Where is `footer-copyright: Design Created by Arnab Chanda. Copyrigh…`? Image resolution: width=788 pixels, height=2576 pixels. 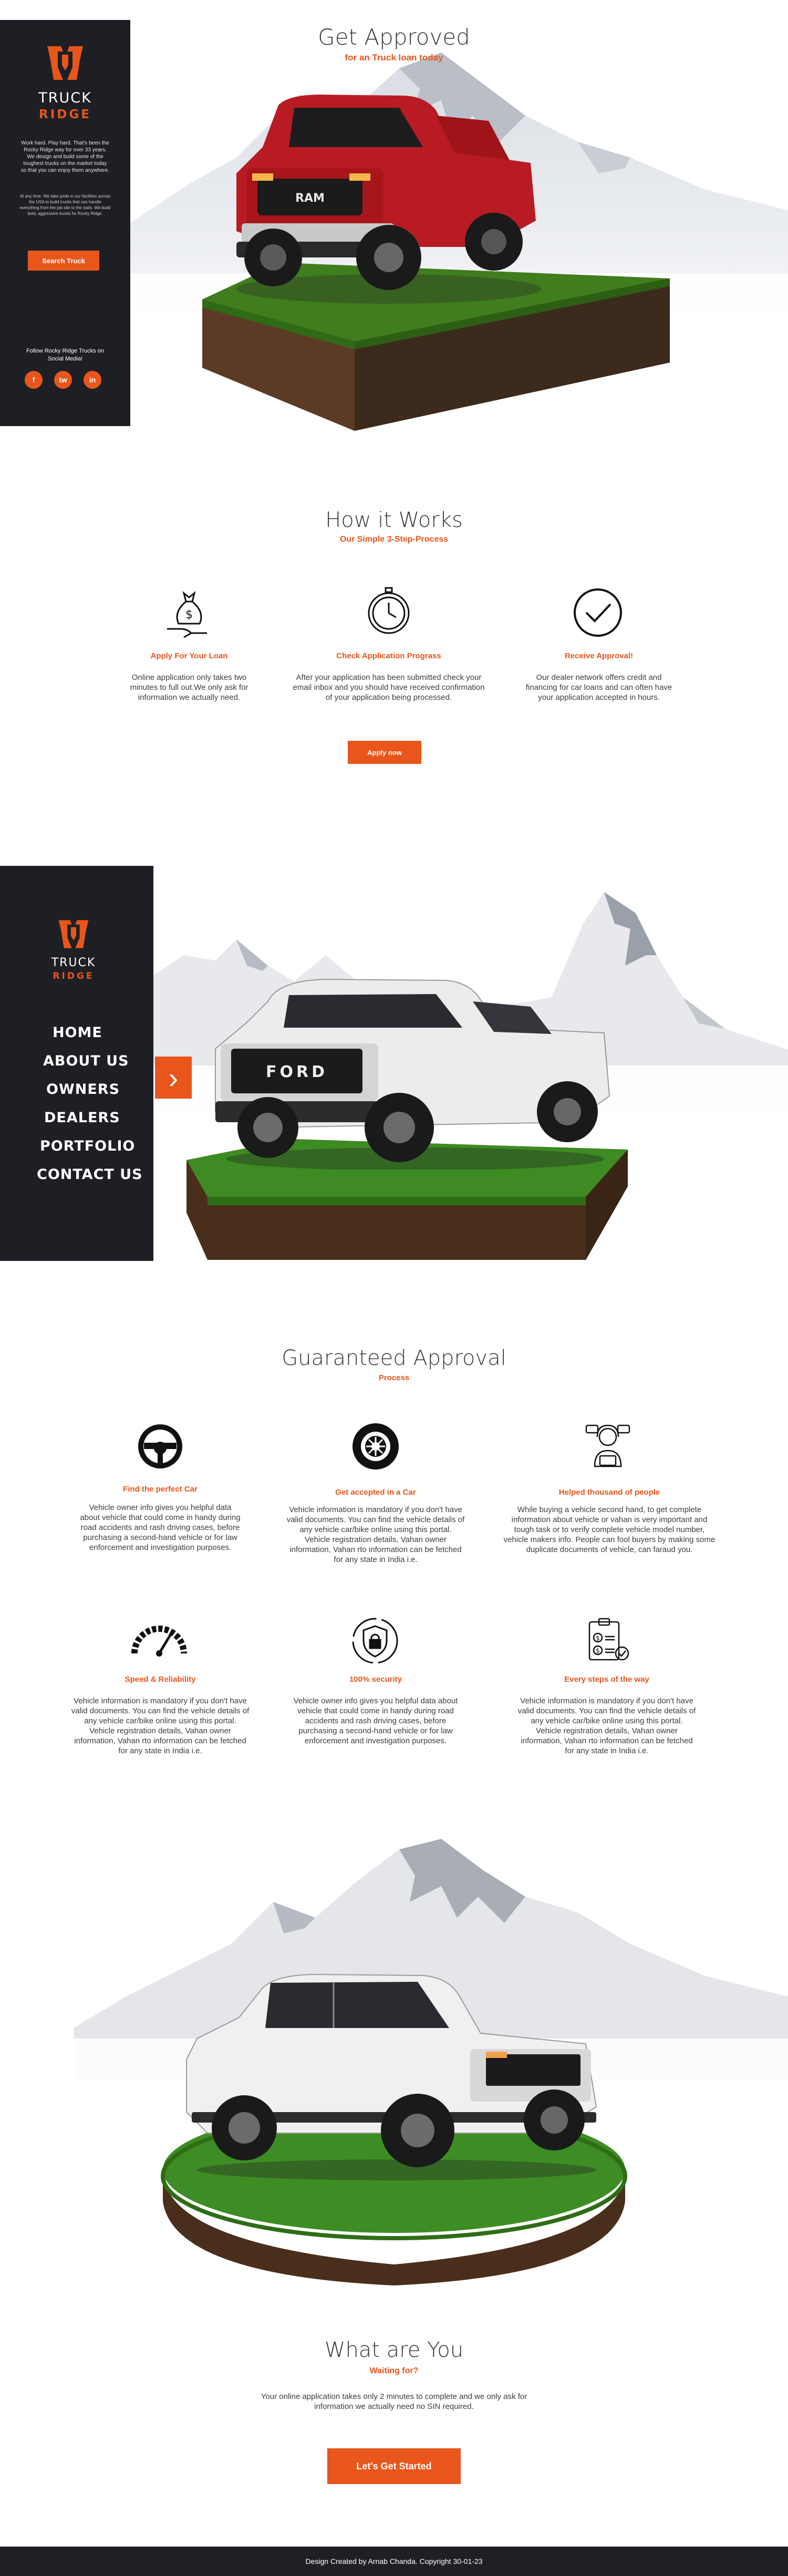 footer-copyright: Design Created by Arnab Chanda. Copyrigh… is located at coordinates (394, 2561).